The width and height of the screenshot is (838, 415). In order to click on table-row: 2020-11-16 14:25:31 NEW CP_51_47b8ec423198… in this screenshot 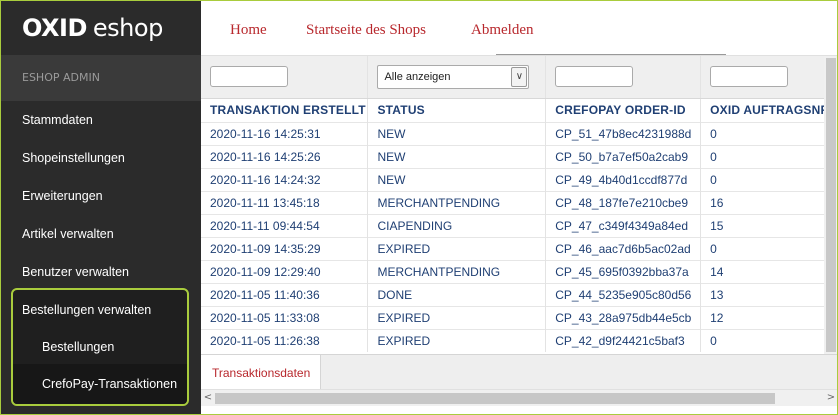, I will do `click(519, 133)`.